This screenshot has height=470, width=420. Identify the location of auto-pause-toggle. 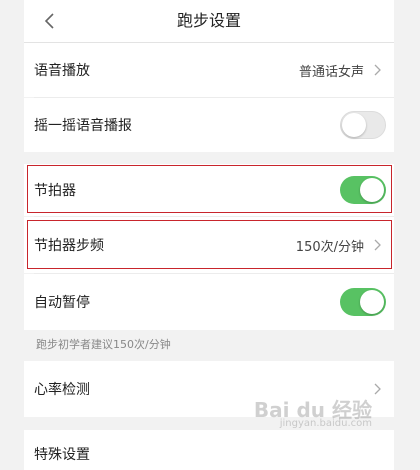
(363, 302).